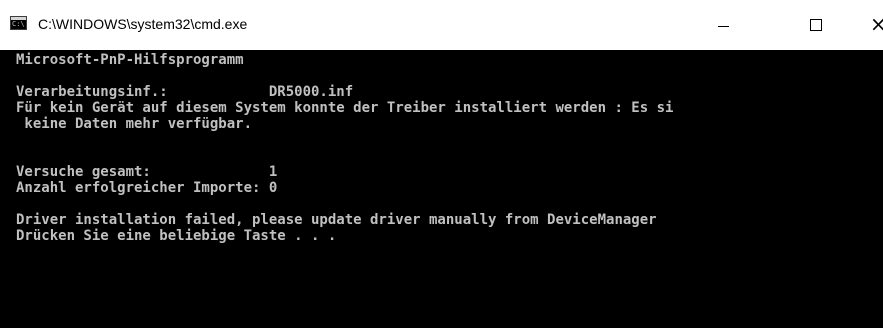  I want to click on console-line: Drücken Sie eine beliebige Taste . . ., so click(176, 236).